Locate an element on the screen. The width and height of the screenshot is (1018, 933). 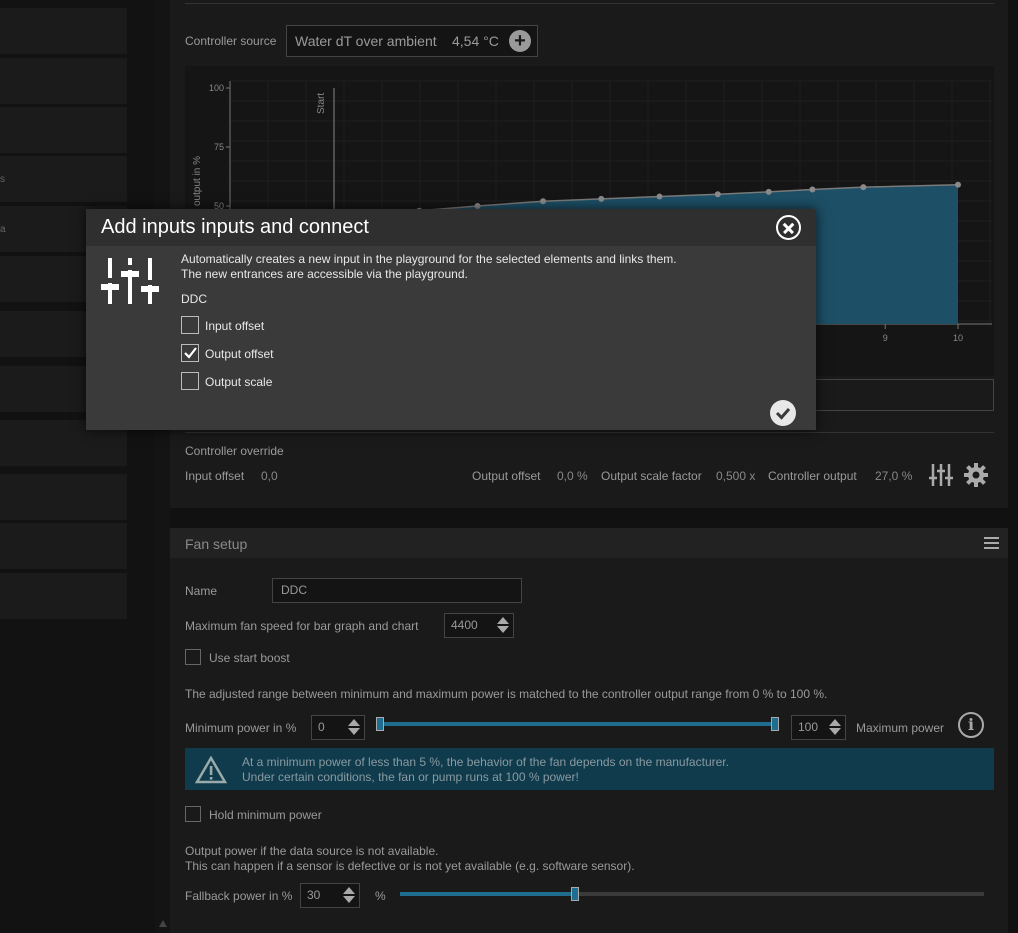
dialog-title: Add inputs inputs and connect is located at coordinates (235, 227).